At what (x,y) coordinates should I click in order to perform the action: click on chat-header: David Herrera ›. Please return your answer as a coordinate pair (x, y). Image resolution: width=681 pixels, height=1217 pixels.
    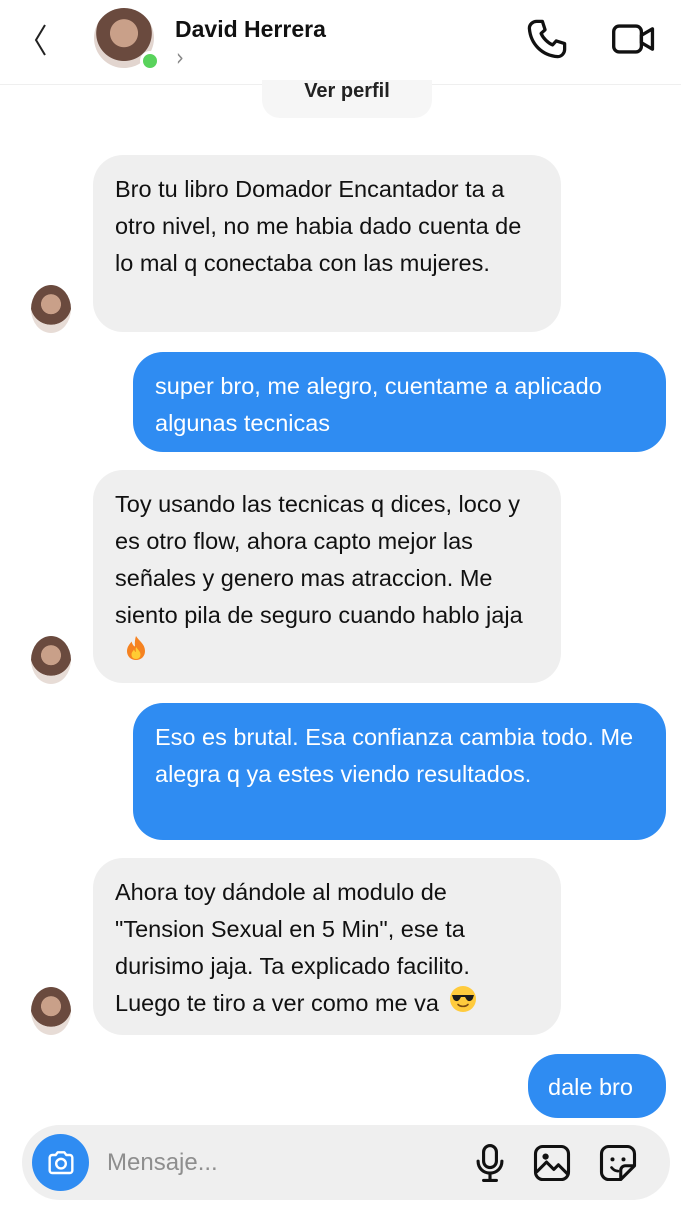
    Looking at the image, I should click on (340, 42).